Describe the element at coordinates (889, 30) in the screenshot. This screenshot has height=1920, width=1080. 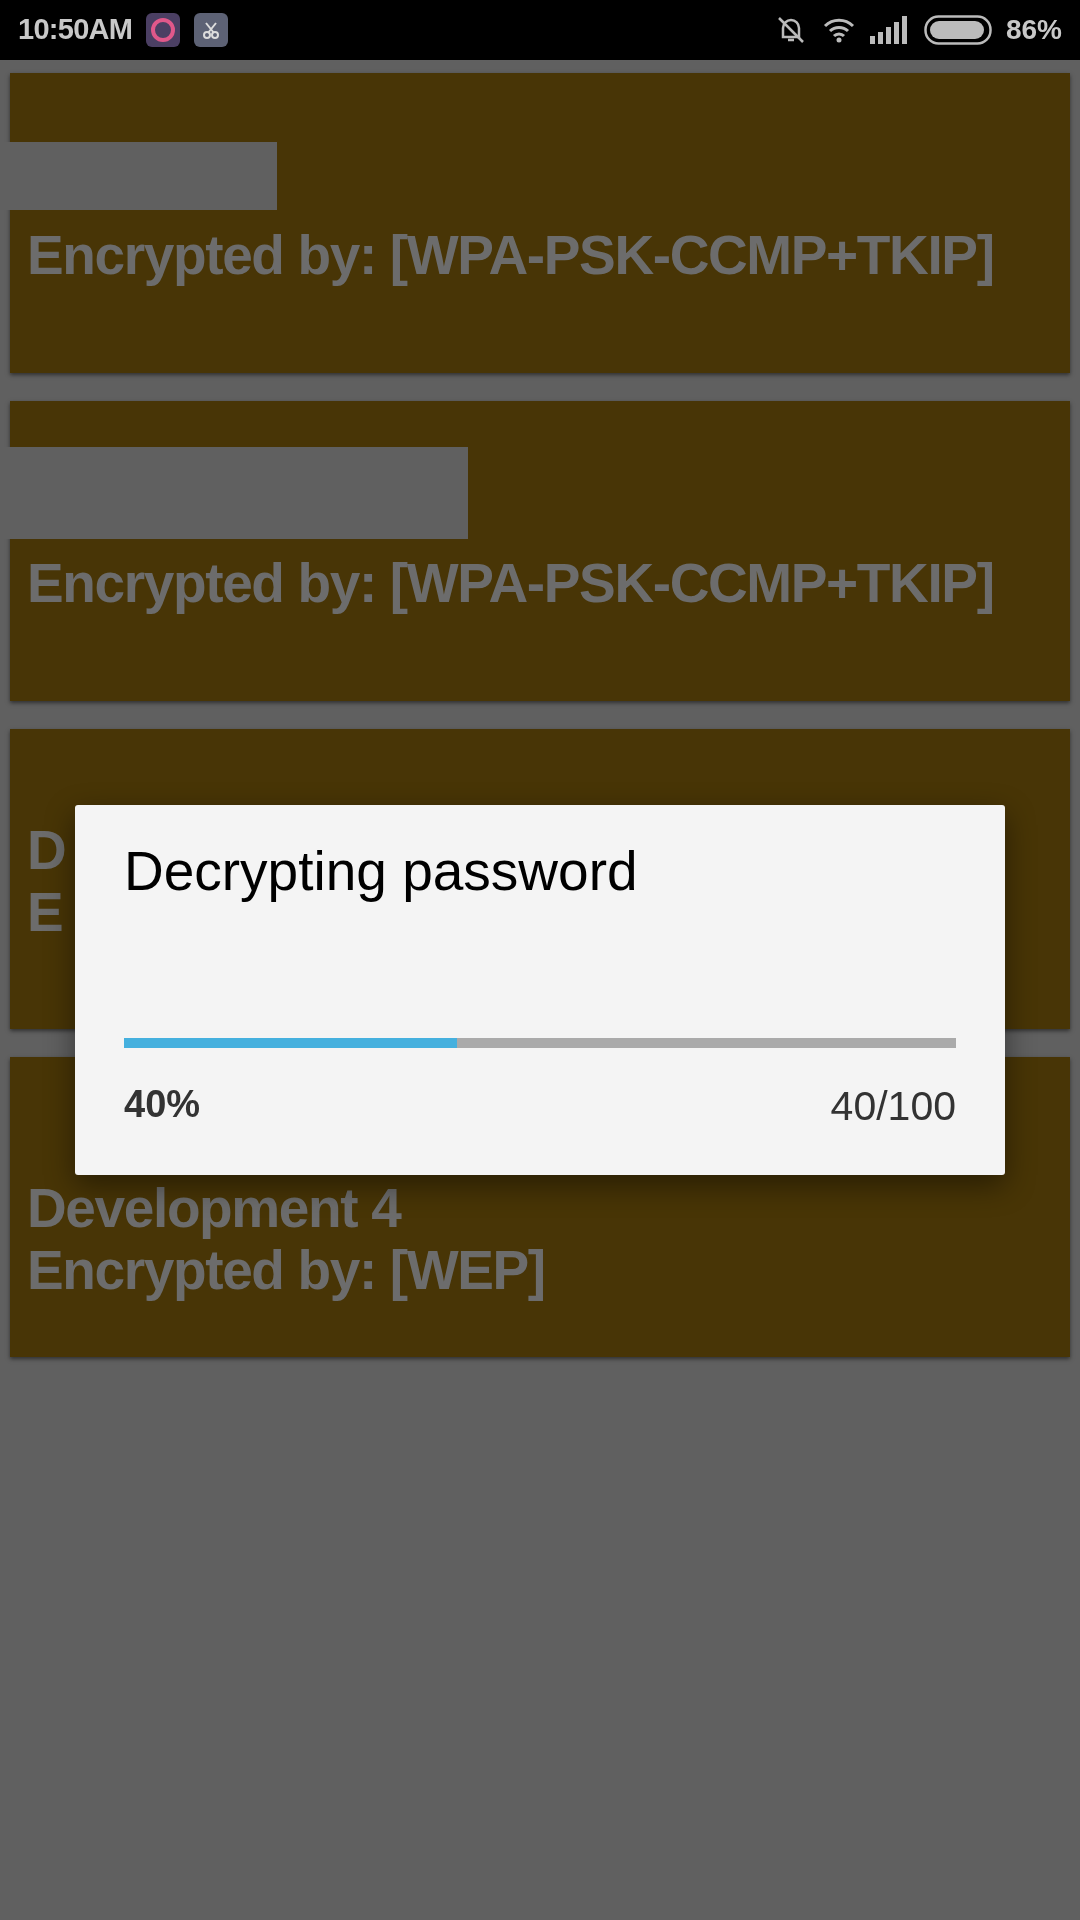
I see `signal-icon` at that location.